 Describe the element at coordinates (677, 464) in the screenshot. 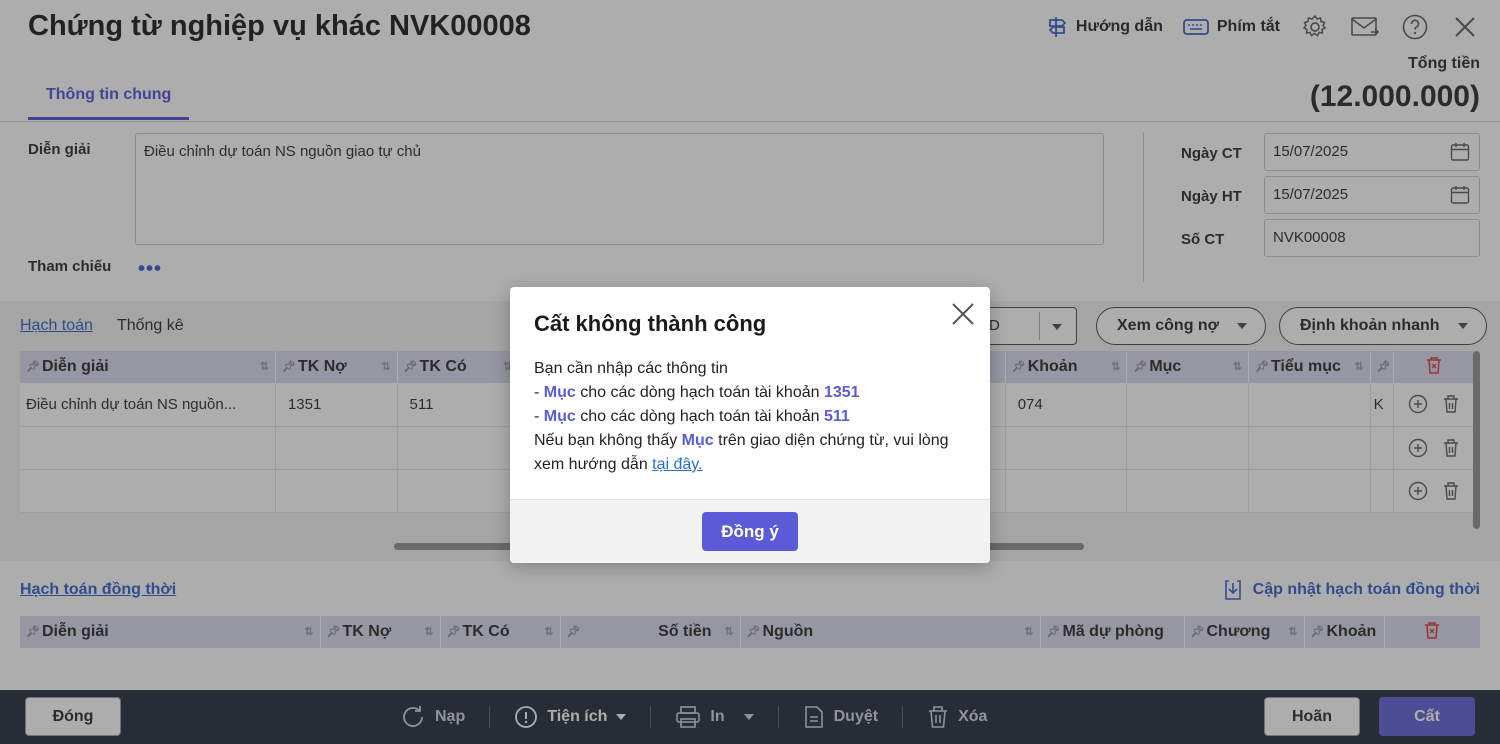

I see `guide-here-link: tại đây.` at that location.